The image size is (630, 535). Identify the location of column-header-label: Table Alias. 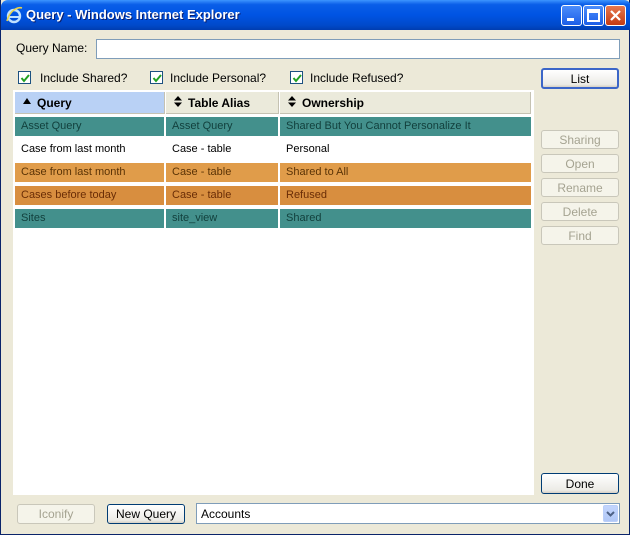
(219, 103).